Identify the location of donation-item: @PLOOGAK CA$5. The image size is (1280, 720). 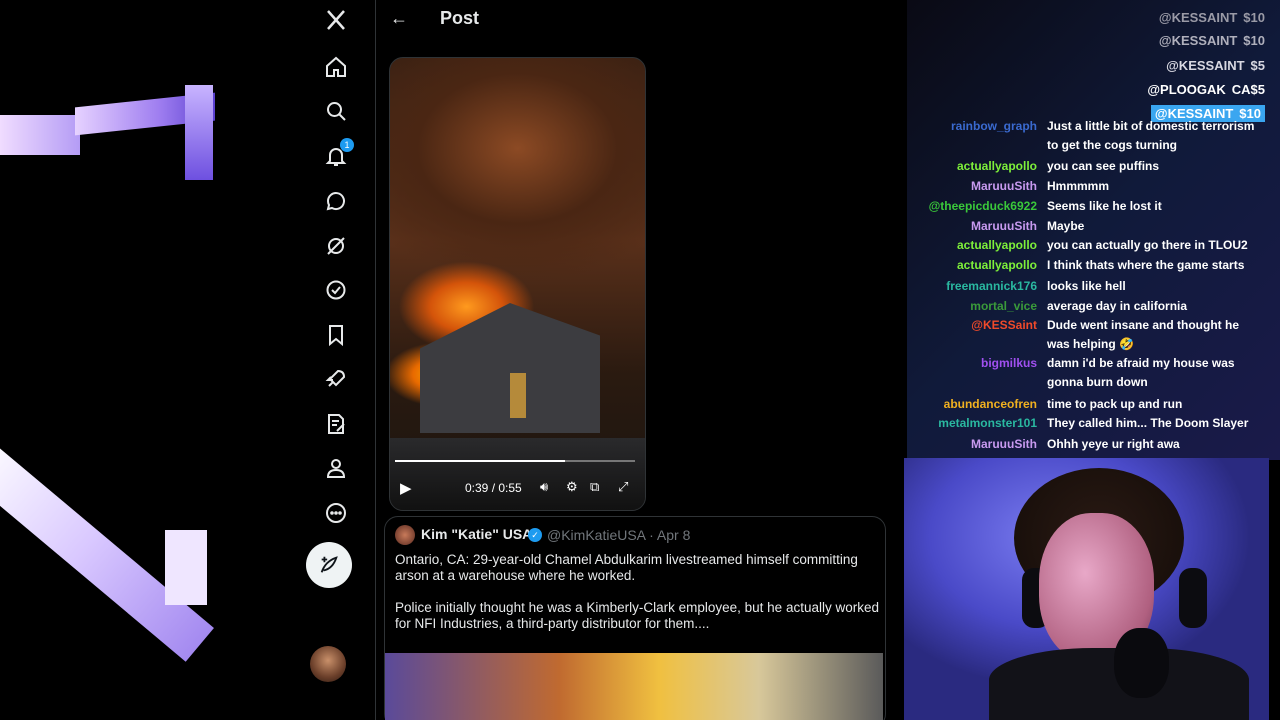
(1206, 89).